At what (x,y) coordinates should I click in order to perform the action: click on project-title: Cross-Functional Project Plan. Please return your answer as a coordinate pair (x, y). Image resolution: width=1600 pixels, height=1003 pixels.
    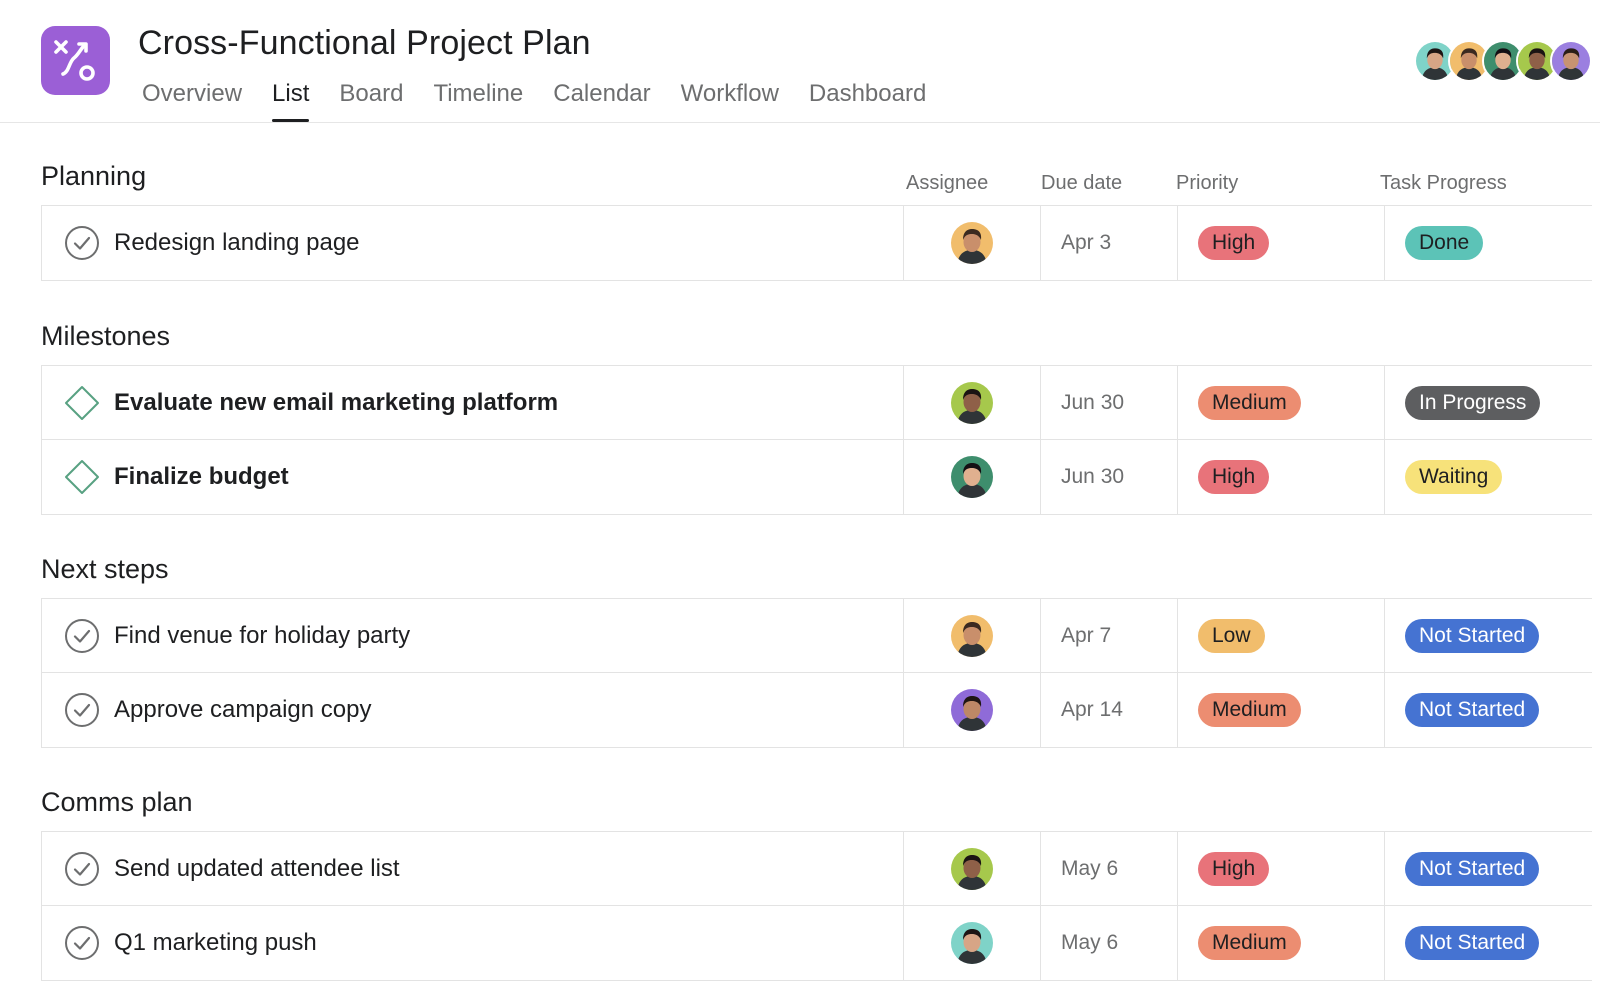
    Looking at the image, I should click on (364, 43).